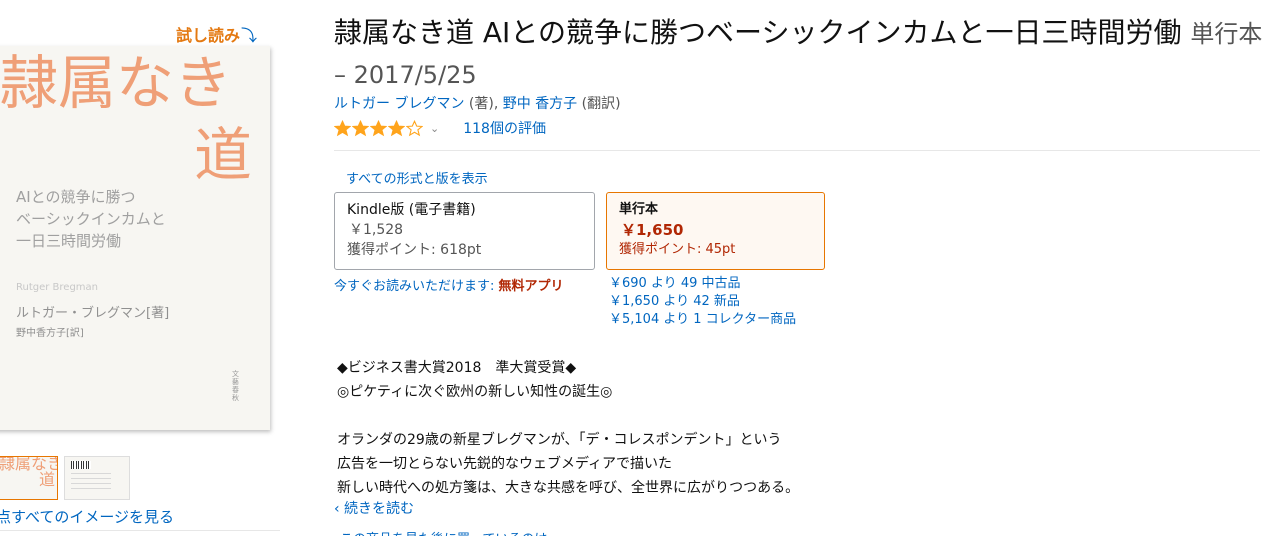 This screenshot has width=1280, height=536. Describe the element at coordinates (374, 508) in the screenshot. I see `read-more-link: ‹ 続きを読む` at that location.